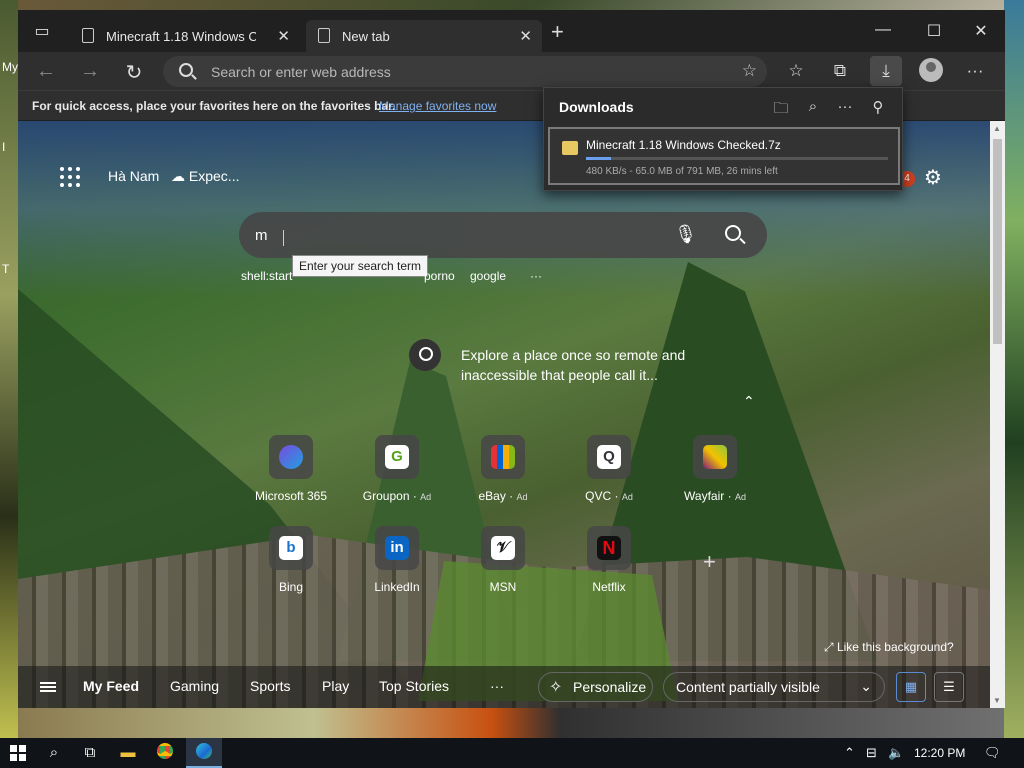 This screenshot has height=768, width=1024. What do you see at coordinates (503, 457) in the screenshot?
I see `ebay-icon` at bounding box center [503, 457].